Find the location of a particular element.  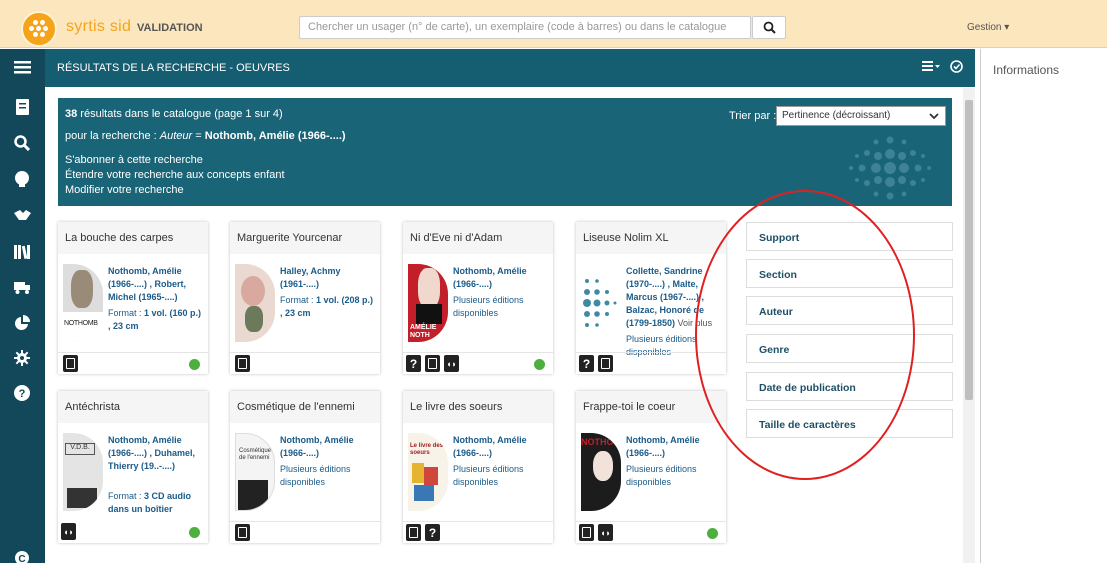

gear-icon is located at coordinates (22, 358).